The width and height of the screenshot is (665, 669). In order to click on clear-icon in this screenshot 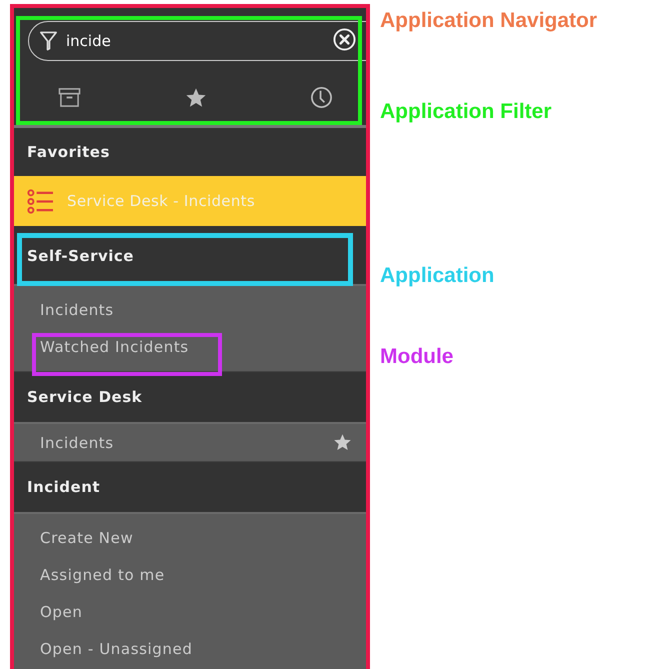, I will do `click(344, 39)`.